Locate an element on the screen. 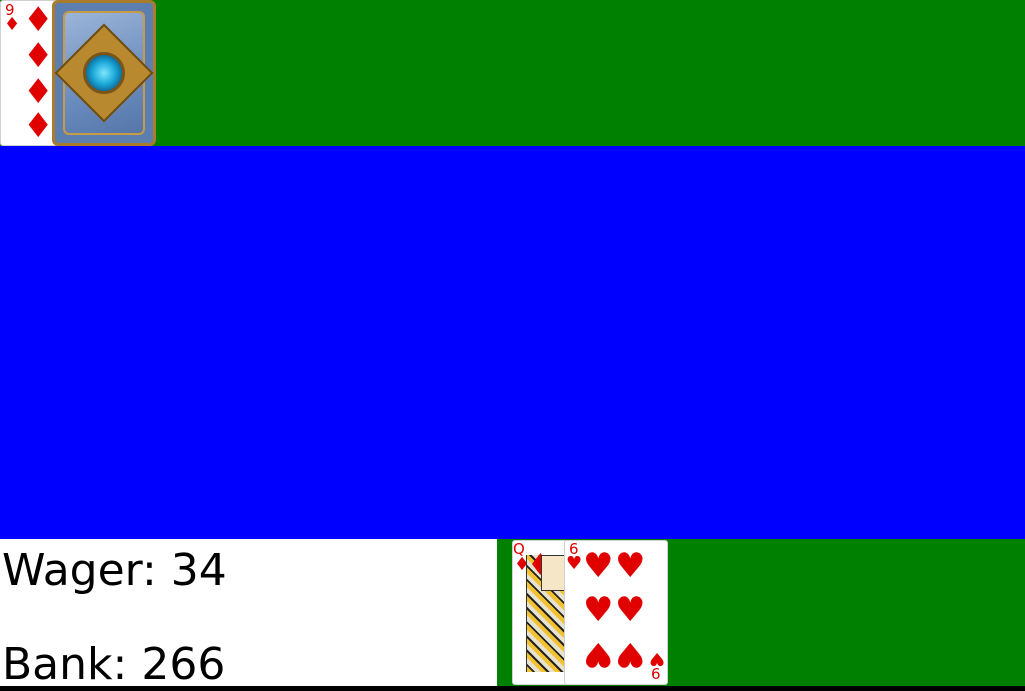 The width and height of the screenshot is (1025, 691). player-card-six-of-hearts: 6 ♥ ♥ ♥ ♥ ♥ ♥ ♥ ♥ 6 is located at coordinates (616, 612).